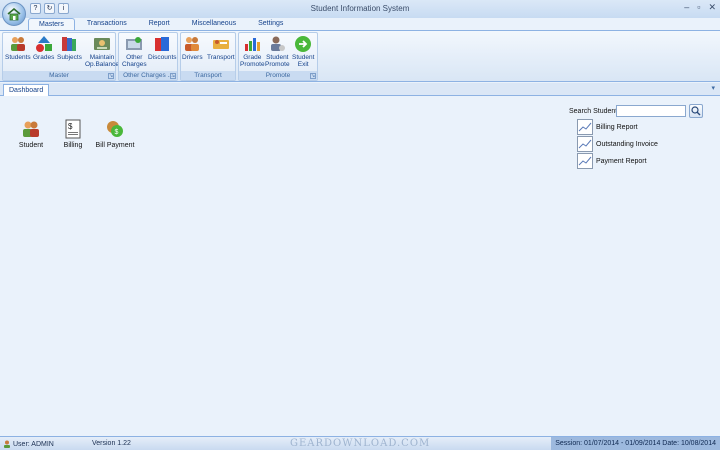 This screenshot has height=450, width=720. Describe the element at coordinates (270, 24) in the screenshot. I see `tab-settings: Settings` at that location.